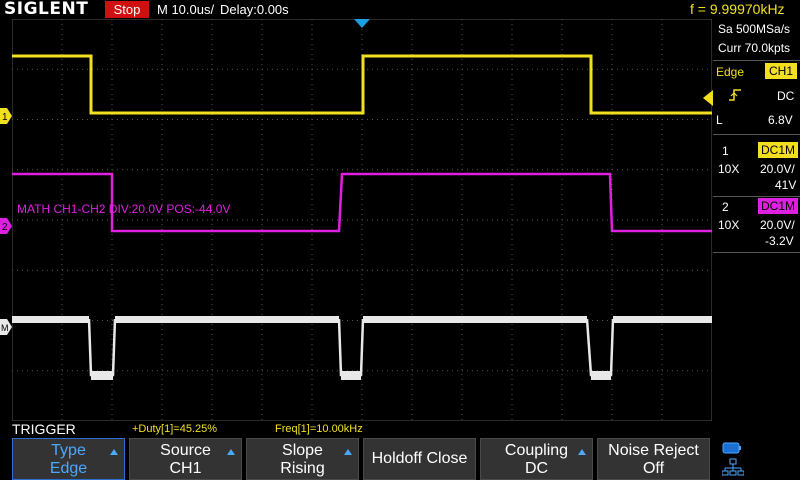 The image size is (800, 480). What do you see at coordinates (302, 450) in the screenshot?
I see `softkey-label: Slope` at bounding box center [302, 450].